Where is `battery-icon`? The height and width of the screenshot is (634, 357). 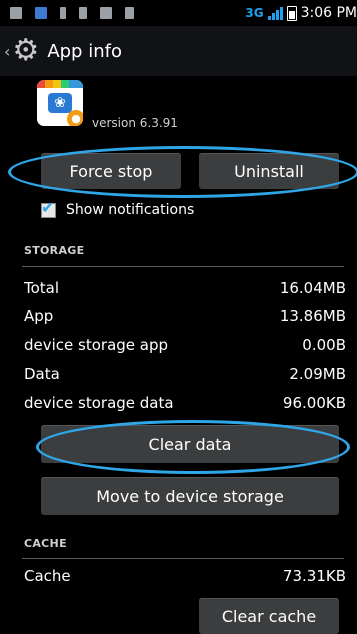
battery-icon is located at coordinates (291, 13).